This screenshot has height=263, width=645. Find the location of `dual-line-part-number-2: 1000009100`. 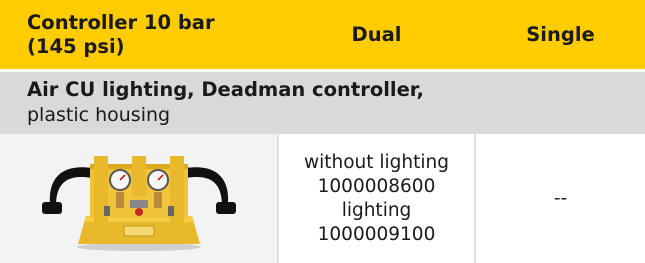

dual-line-part-number-2: 1000009100 is located at coordinates (376, 234).